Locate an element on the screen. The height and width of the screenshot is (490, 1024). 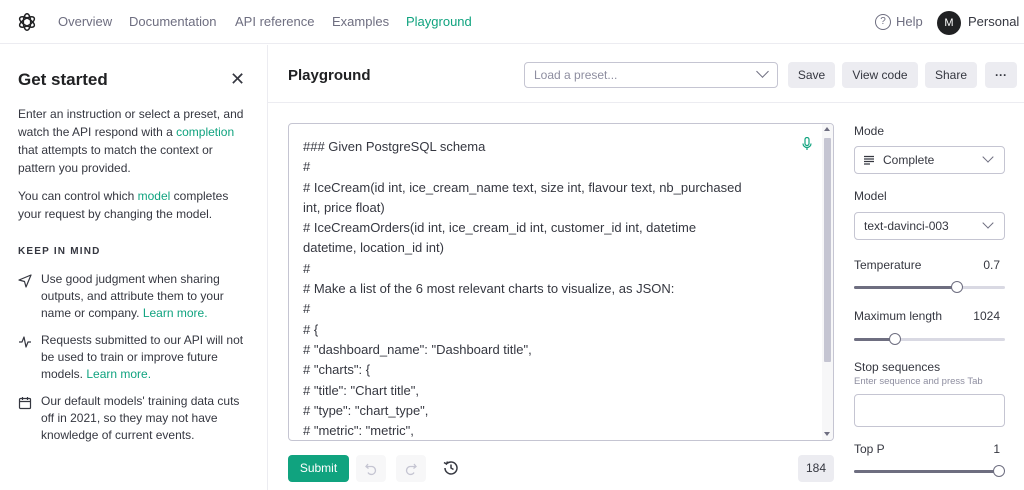
avatar: M is located at coordinates (949, 23).